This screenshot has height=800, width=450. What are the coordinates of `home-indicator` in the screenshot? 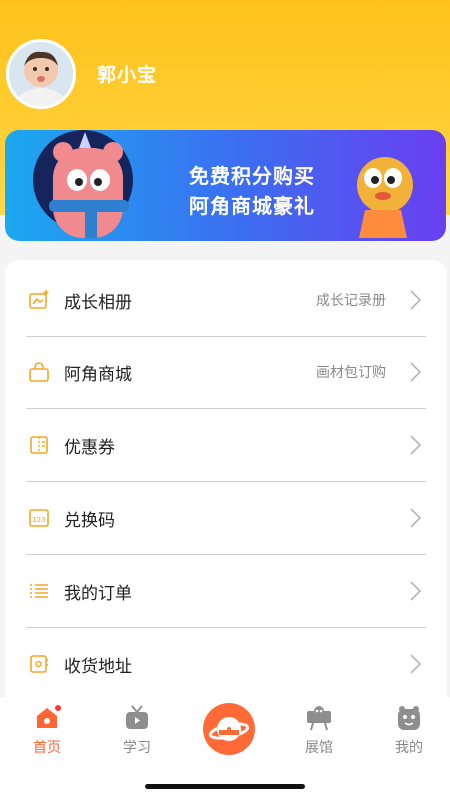 It's located at (225, 786).